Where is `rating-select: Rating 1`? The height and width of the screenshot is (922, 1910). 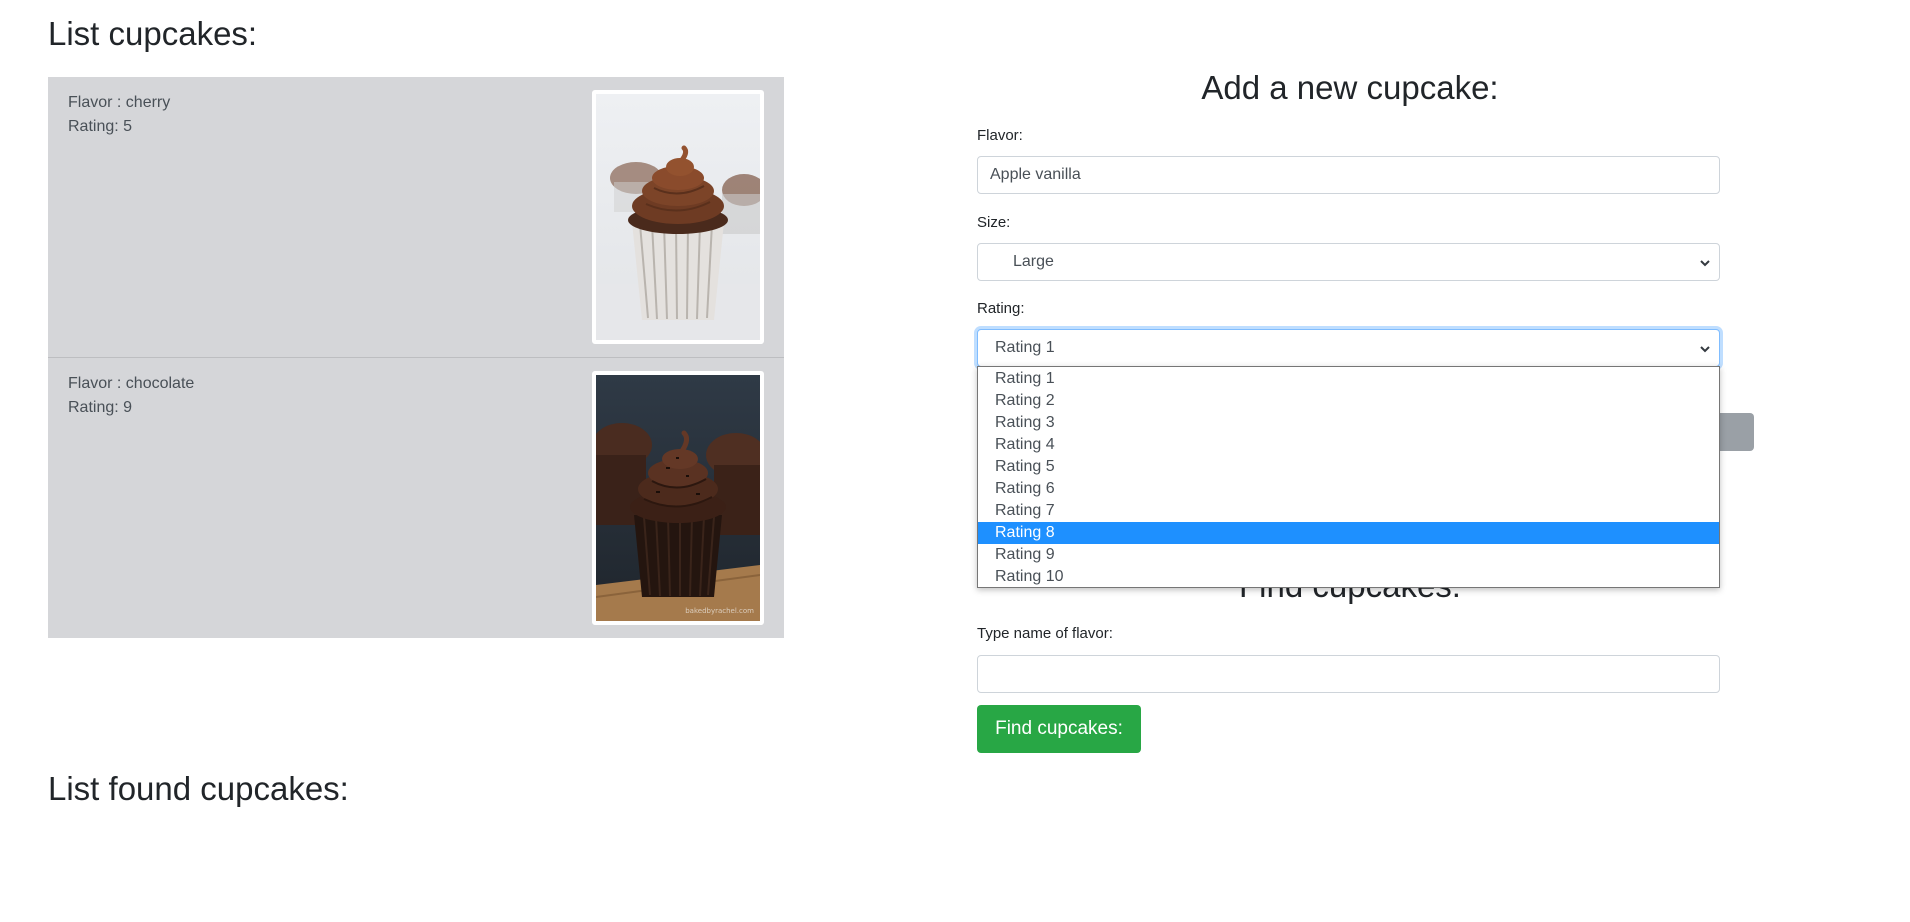
rating-select: Rating 1 is located at coordinates (1348, 348).